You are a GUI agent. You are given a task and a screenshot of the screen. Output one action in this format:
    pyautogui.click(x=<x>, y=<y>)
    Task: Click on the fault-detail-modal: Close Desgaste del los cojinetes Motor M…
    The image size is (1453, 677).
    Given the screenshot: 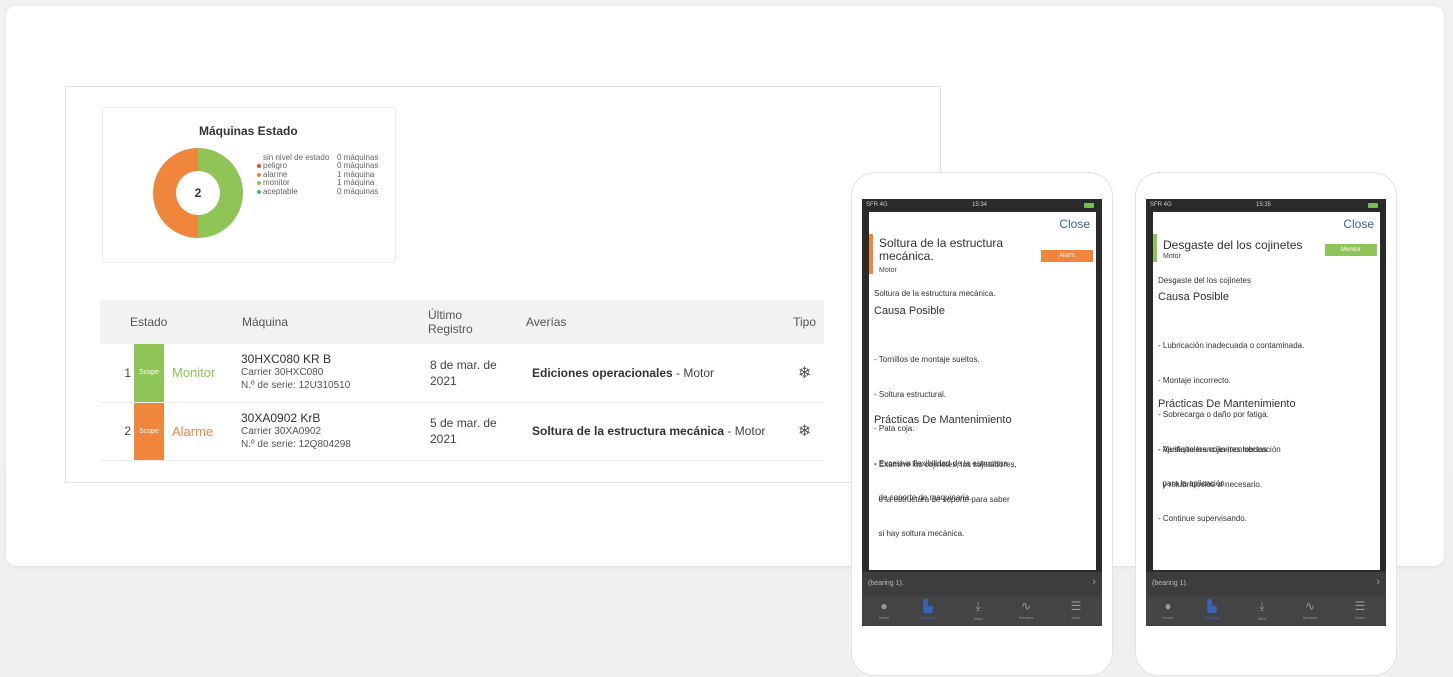 What is the action you would take?
    pyautogui.click(x=1266, y=391)
    